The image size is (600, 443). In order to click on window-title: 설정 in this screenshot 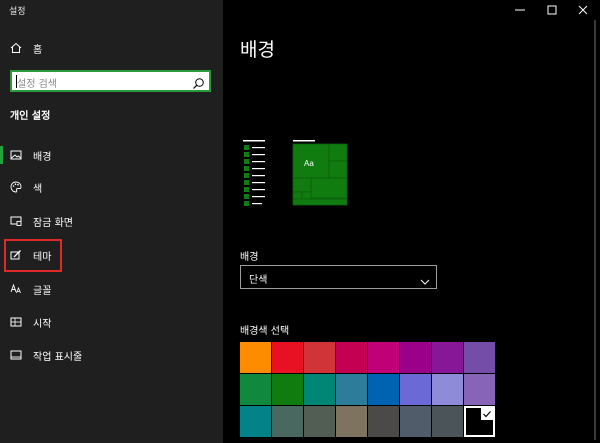, I will do `click(17, 12)`.